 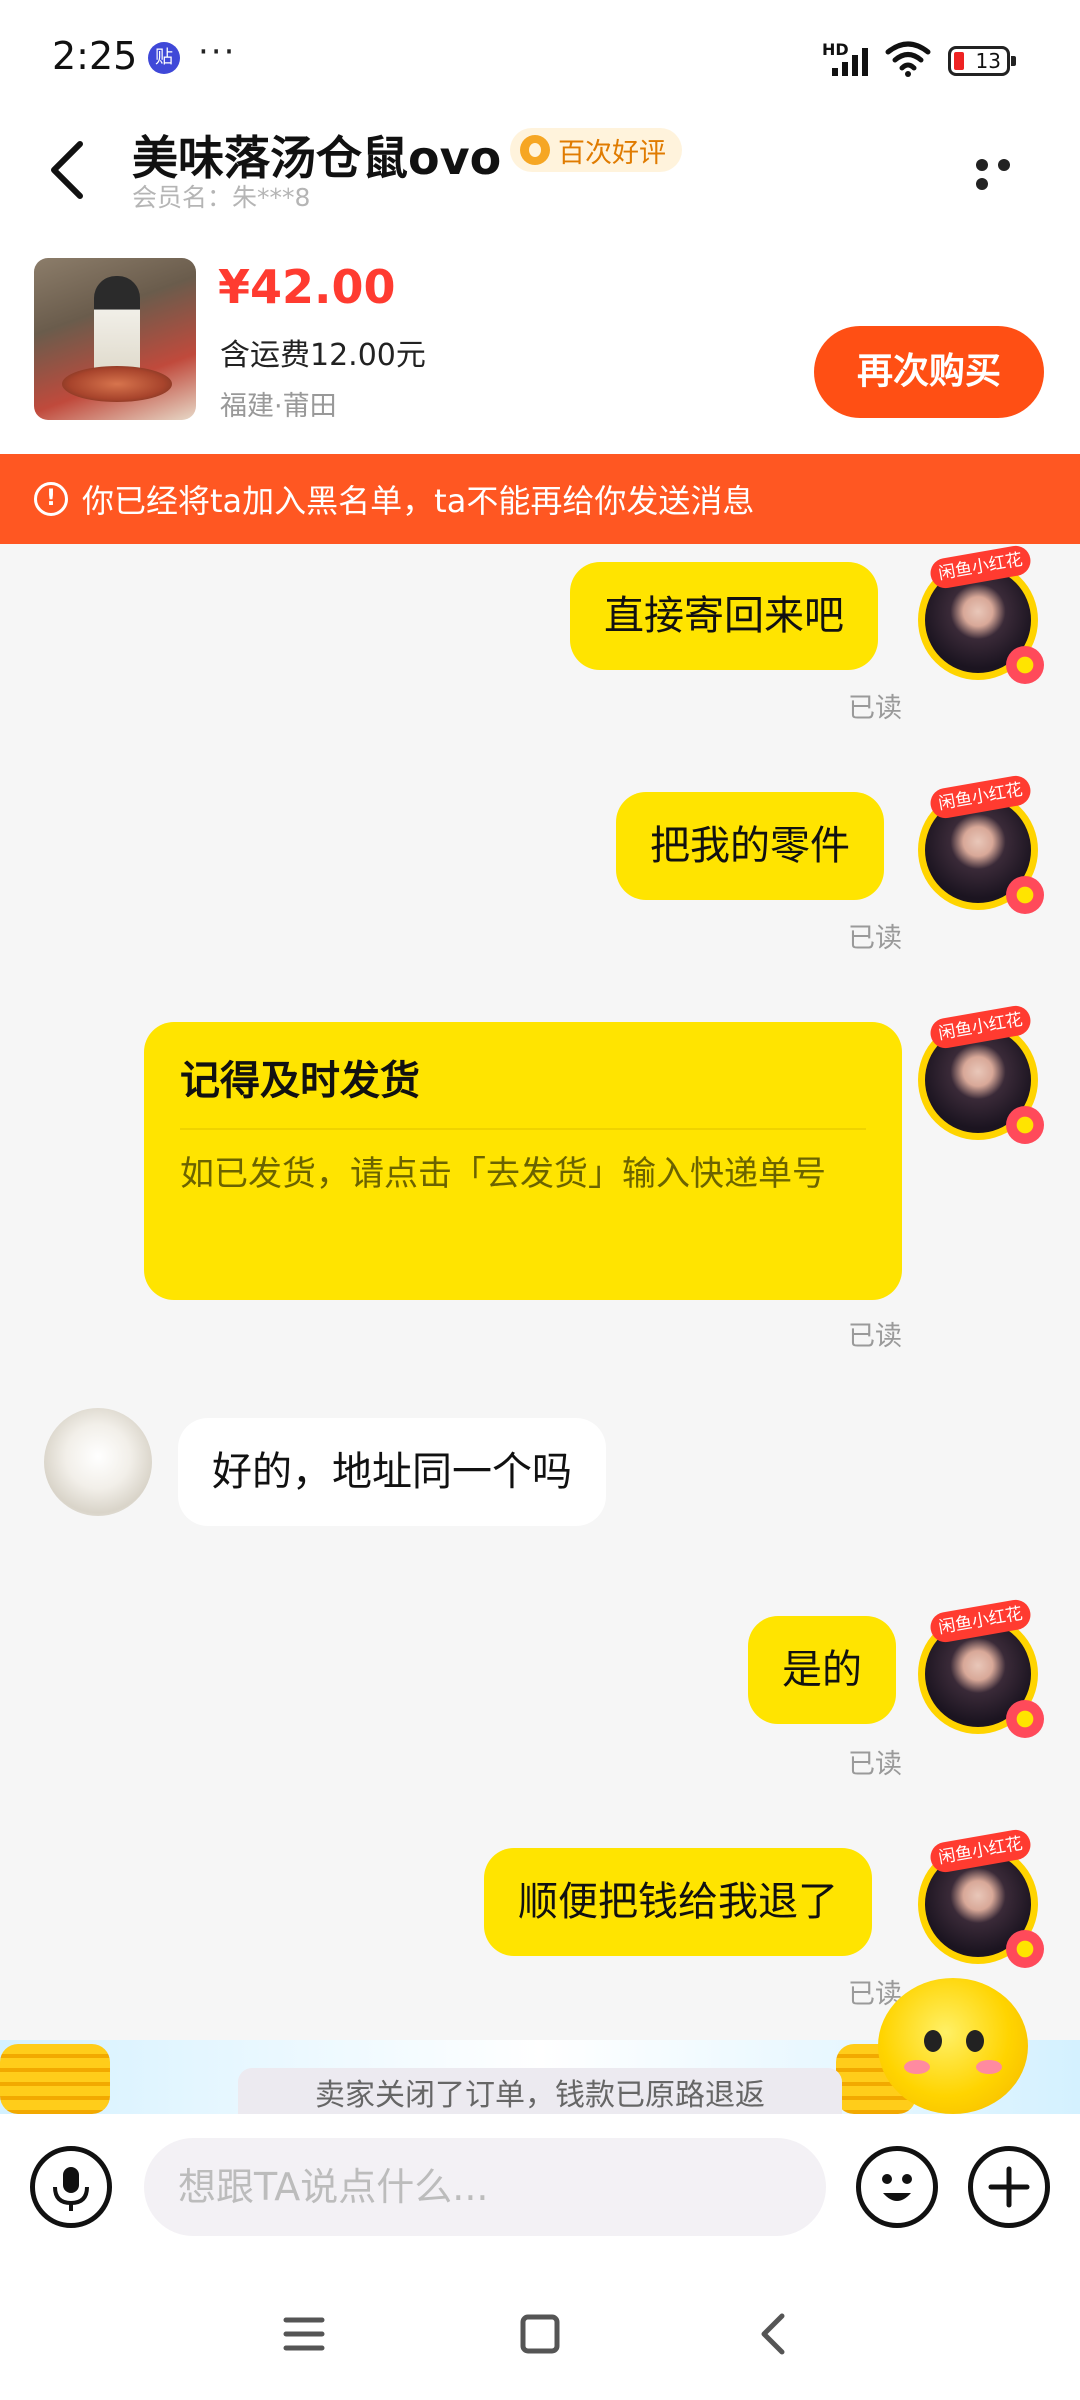 I want to click on more-icon, so click(x=1008, y=173).